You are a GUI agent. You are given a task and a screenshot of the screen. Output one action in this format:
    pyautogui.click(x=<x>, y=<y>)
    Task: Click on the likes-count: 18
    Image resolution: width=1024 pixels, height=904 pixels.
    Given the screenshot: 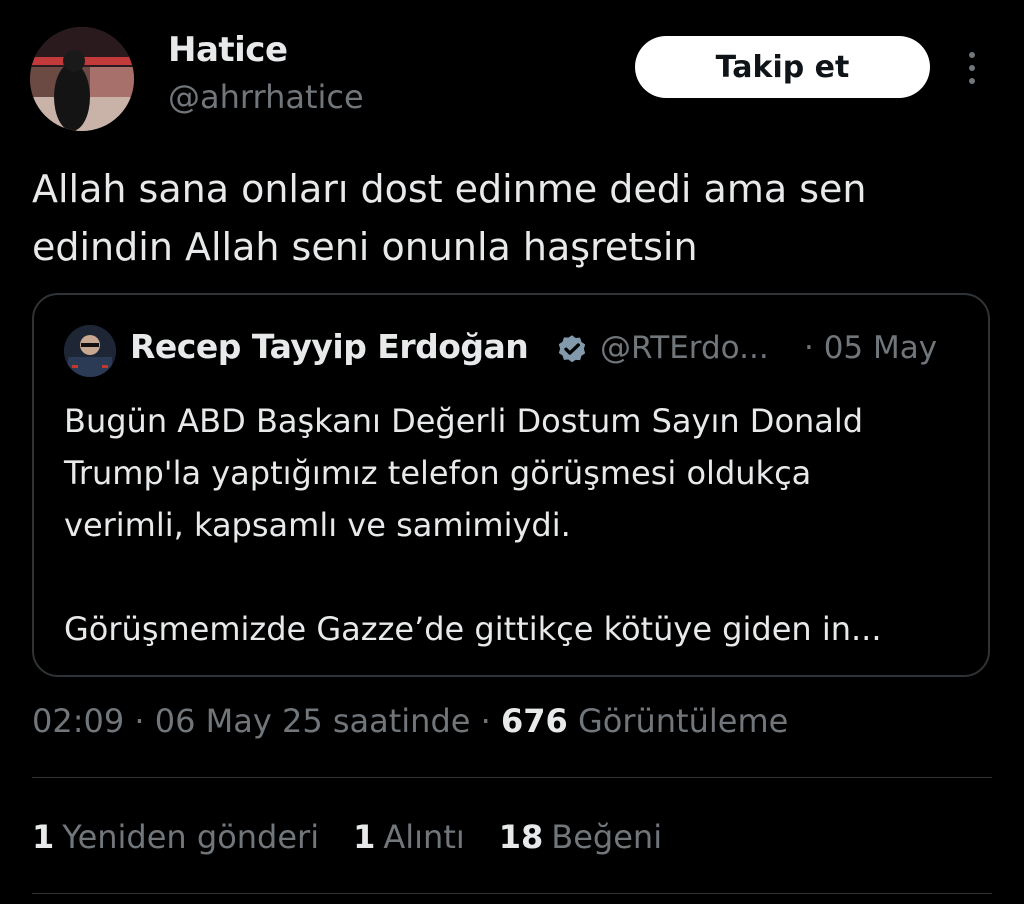 What is the action you would take?
    pyautogui.click(x=521, y=837)
    